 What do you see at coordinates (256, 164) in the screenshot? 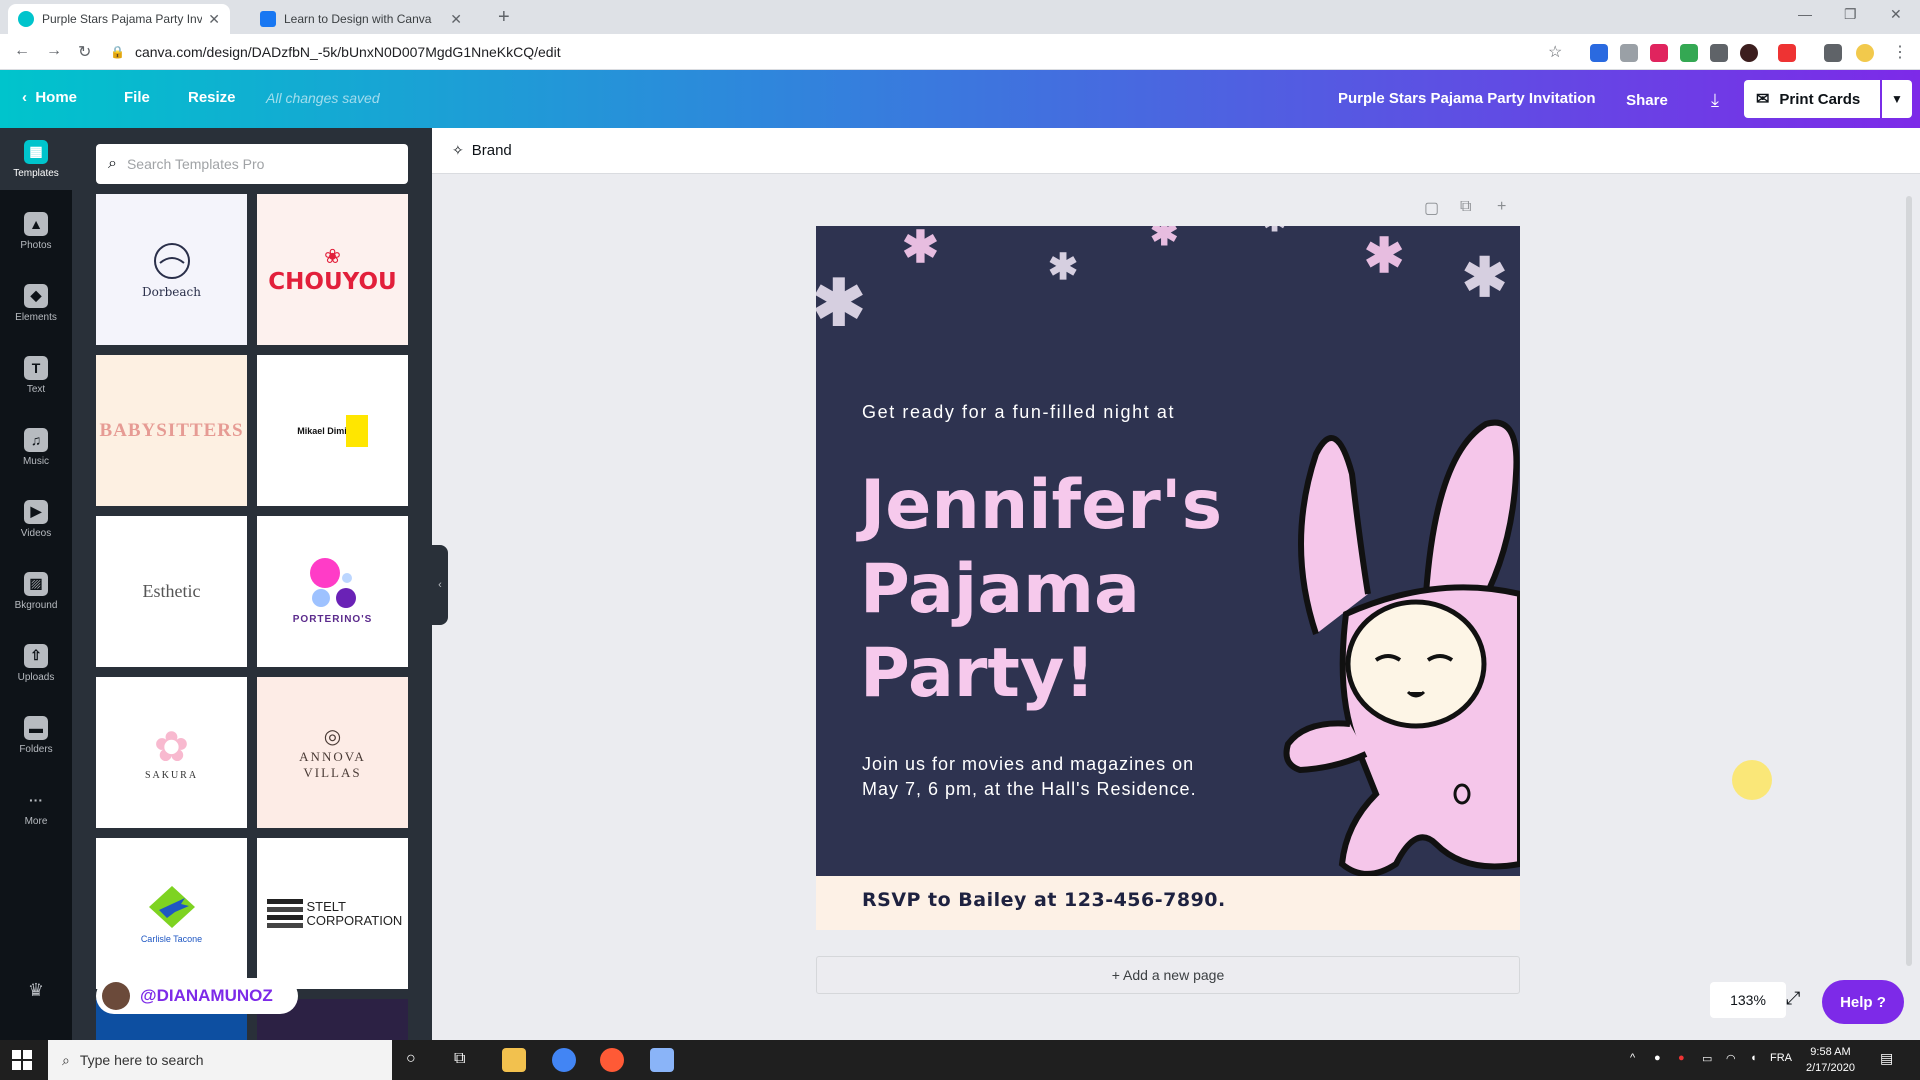
I see `template-search-input` at bounding box center [256, 164].